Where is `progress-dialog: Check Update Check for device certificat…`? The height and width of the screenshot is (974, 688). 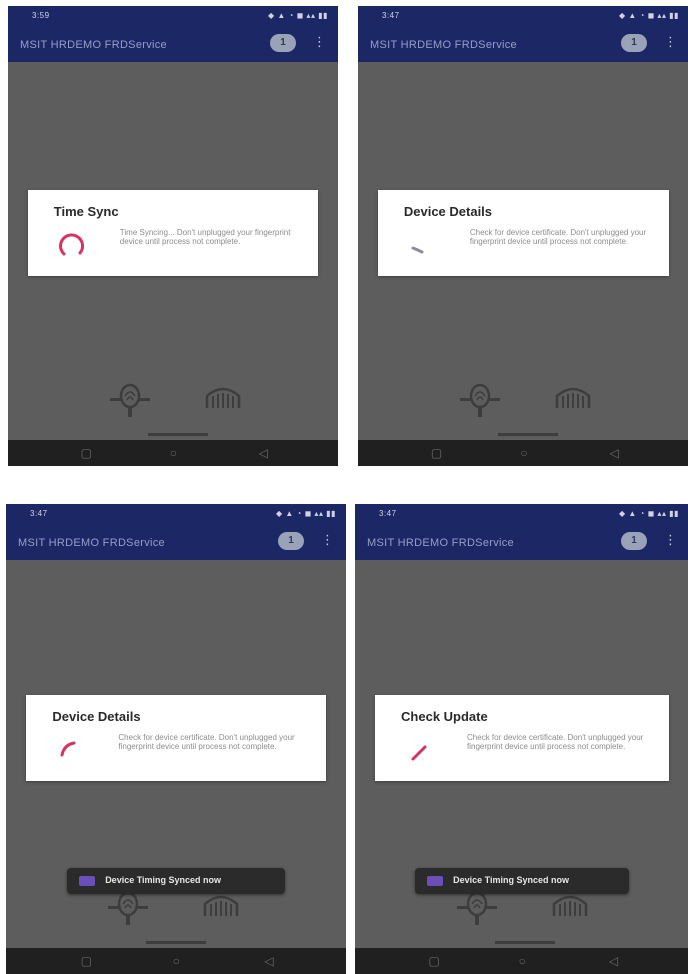
progress-dialog: Check Update Check for device certificat… is located at coordinates (522, 738).